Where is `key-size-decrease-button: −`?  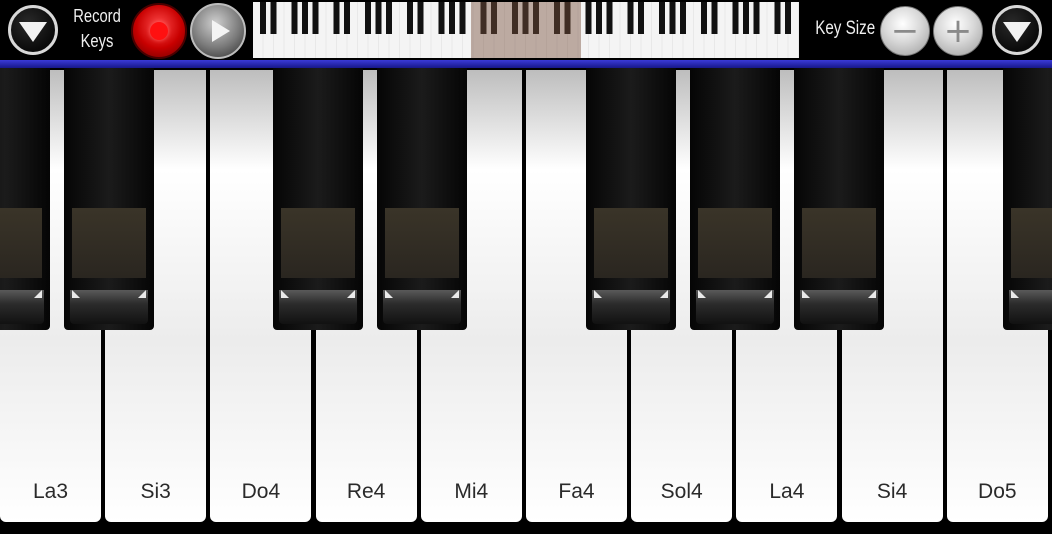 key-size-decrease-button: − is located at coordinates (905, 31).